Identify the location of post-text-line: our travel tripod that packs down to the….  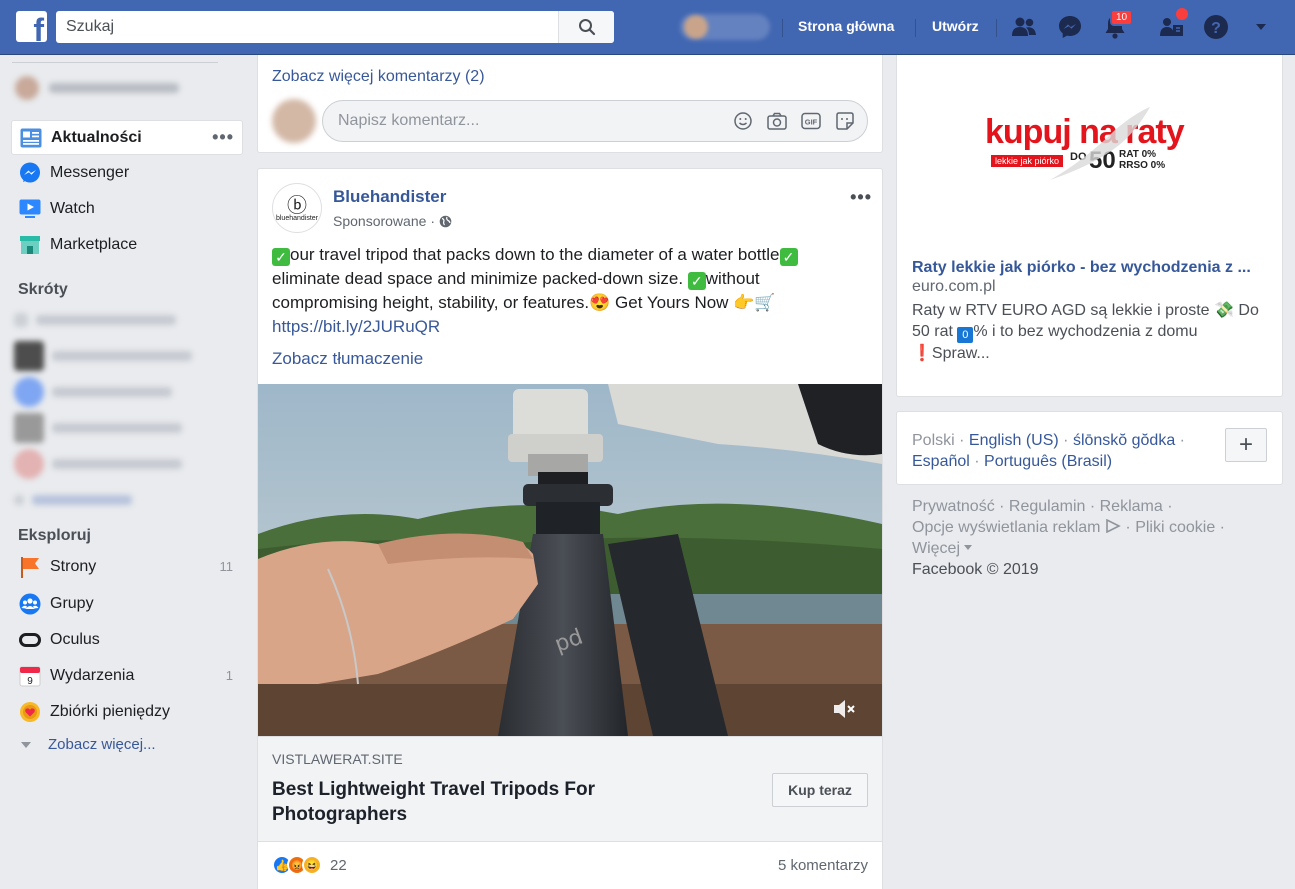
(535, 254).